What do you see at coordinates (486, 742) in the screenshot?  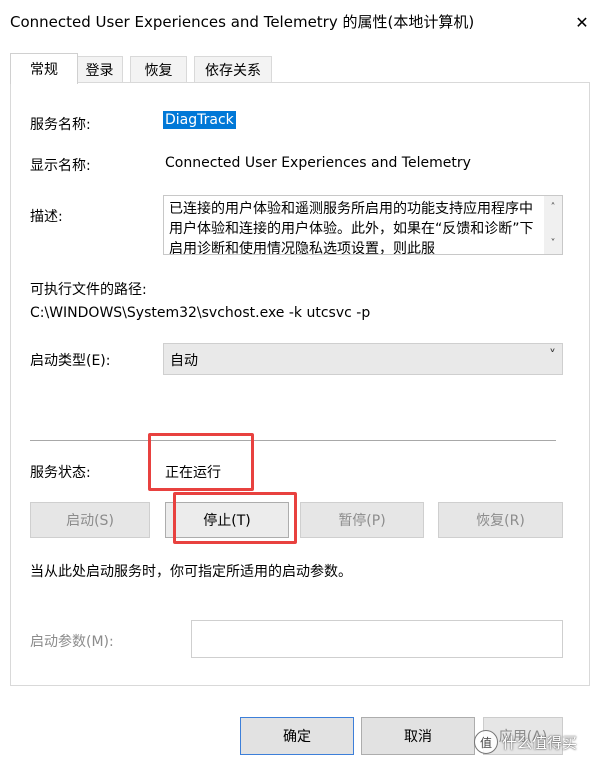 I see `watermark-logo-icon: 值` at bounding box center [486, 742].